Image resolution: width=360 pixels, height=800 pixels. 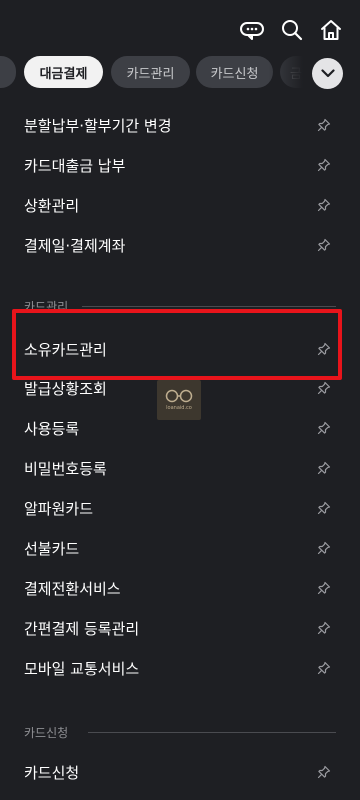 I want to click on chevron-down-icon, so click(x=327, y=73).